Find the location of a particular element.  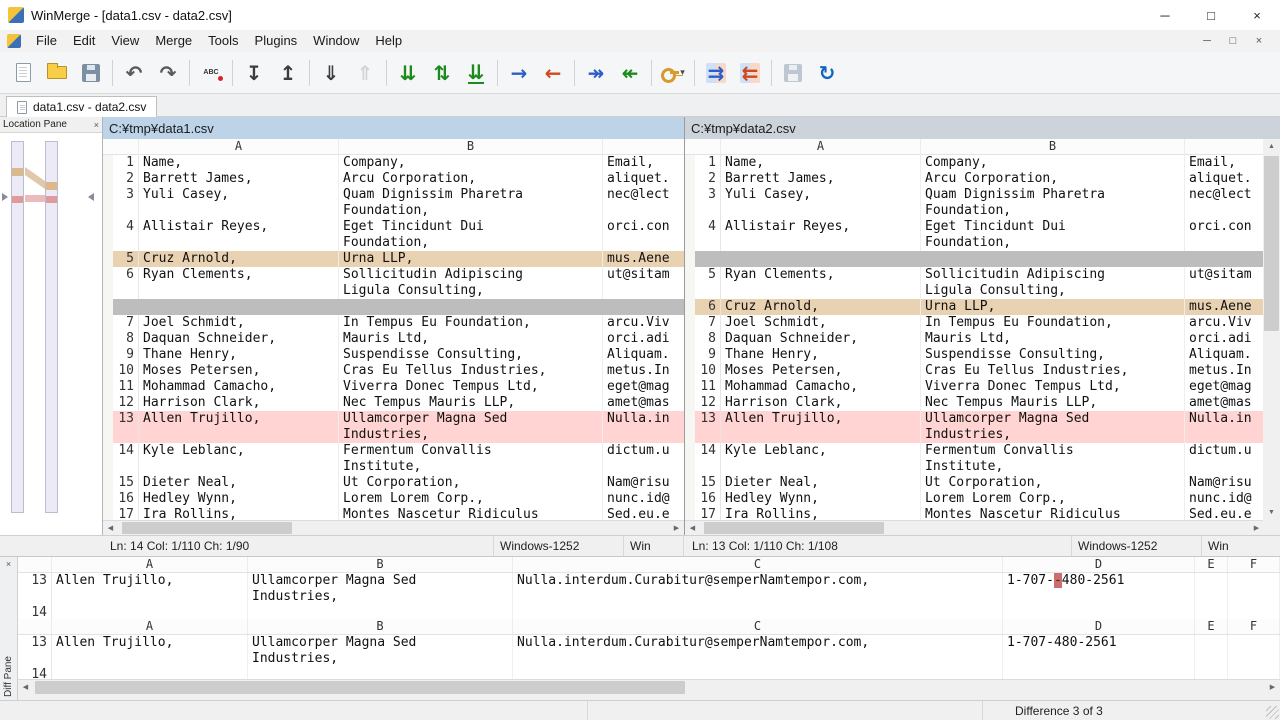

menu-file: File is located at coordinates (46, 41).